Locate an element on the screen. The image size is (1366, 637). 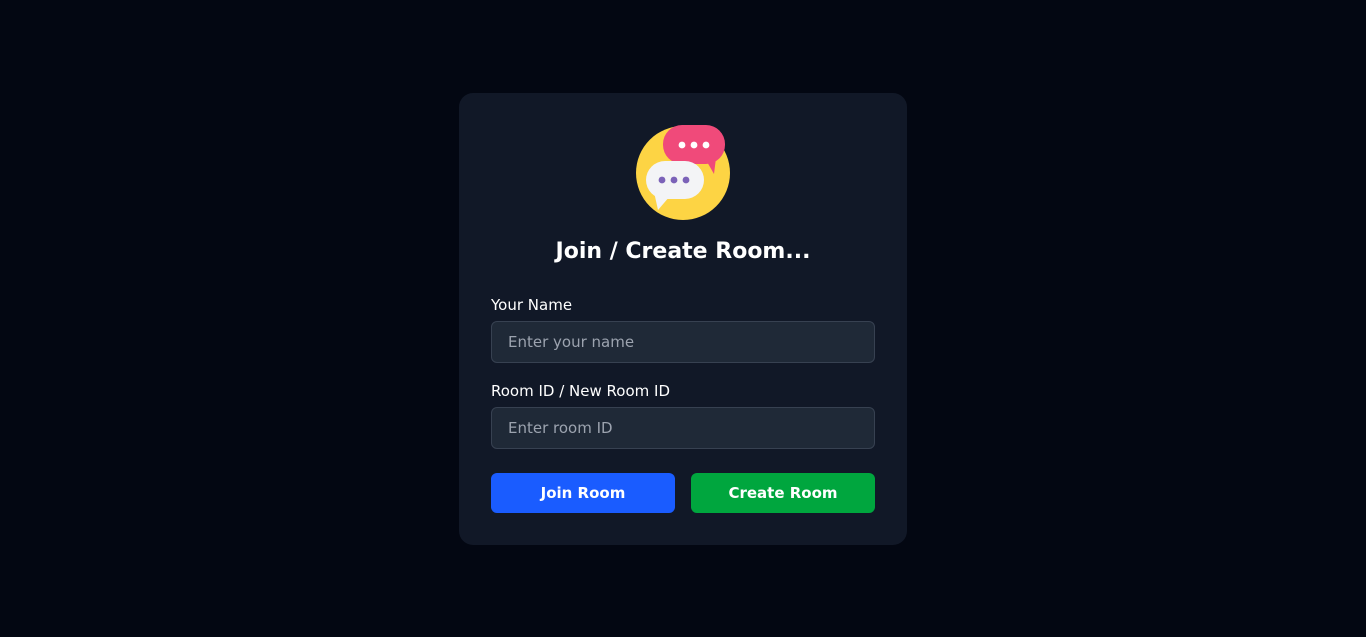
chat-bubbles-icon is located at coordinates (684, 172).